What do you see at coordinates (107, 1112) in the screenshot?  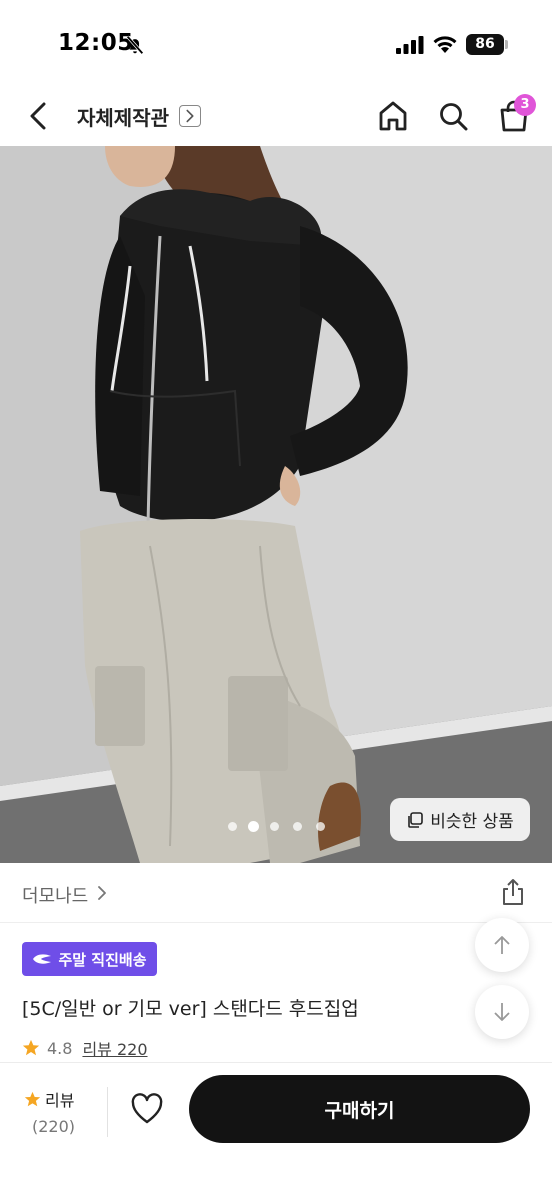 I see `divider` at bounding box center [107, 1112].